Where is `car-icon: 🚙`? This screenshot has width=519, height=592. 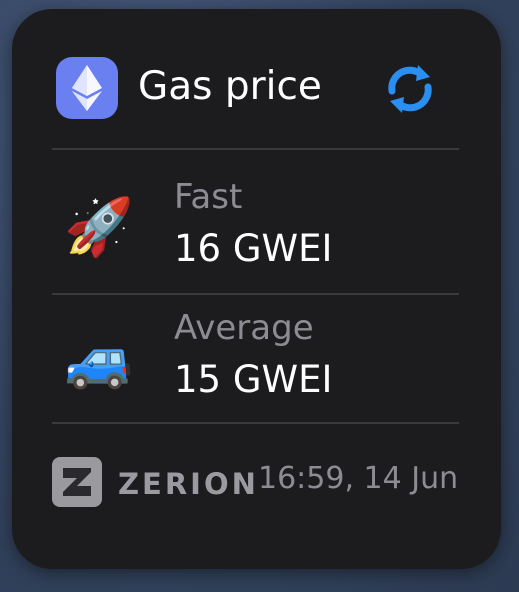 car-icon: 🚙 is located at coordinates (99, 359).